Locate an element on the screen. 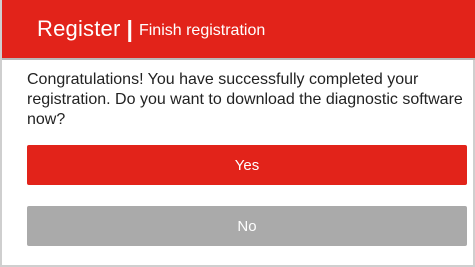  no-button-label: No is located at coordinates (247, 226).